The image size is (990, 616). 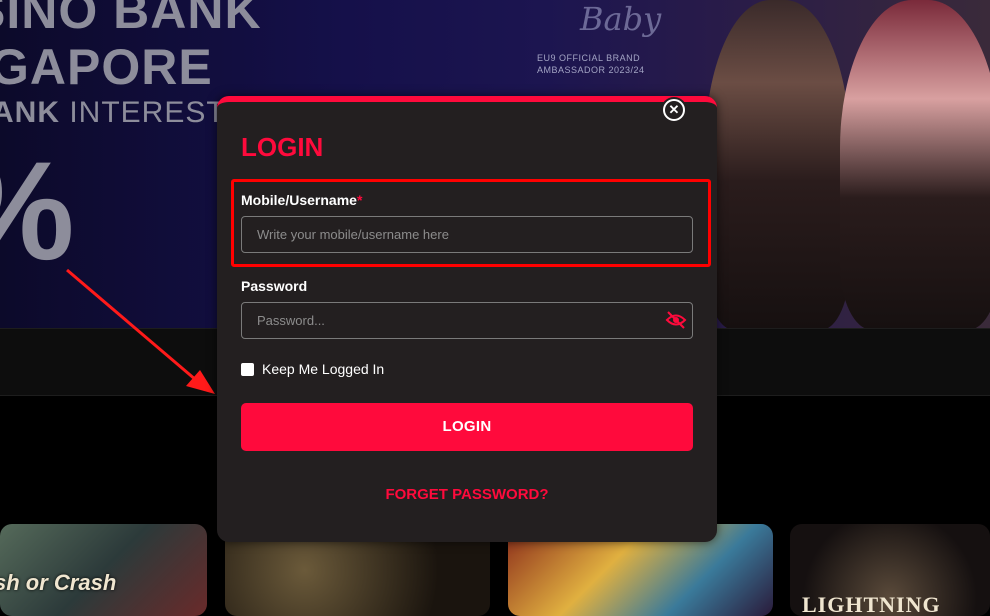 I want to click on login-button: LOGIN, so click(x=467, y=427).